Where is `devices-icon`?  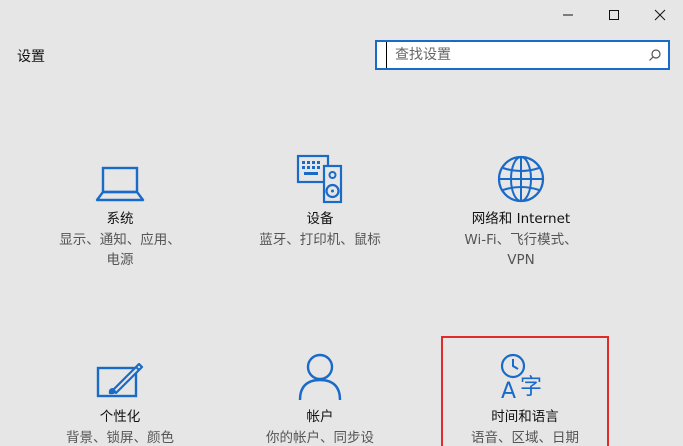 devices-icon is located at coordinates (319, 179).